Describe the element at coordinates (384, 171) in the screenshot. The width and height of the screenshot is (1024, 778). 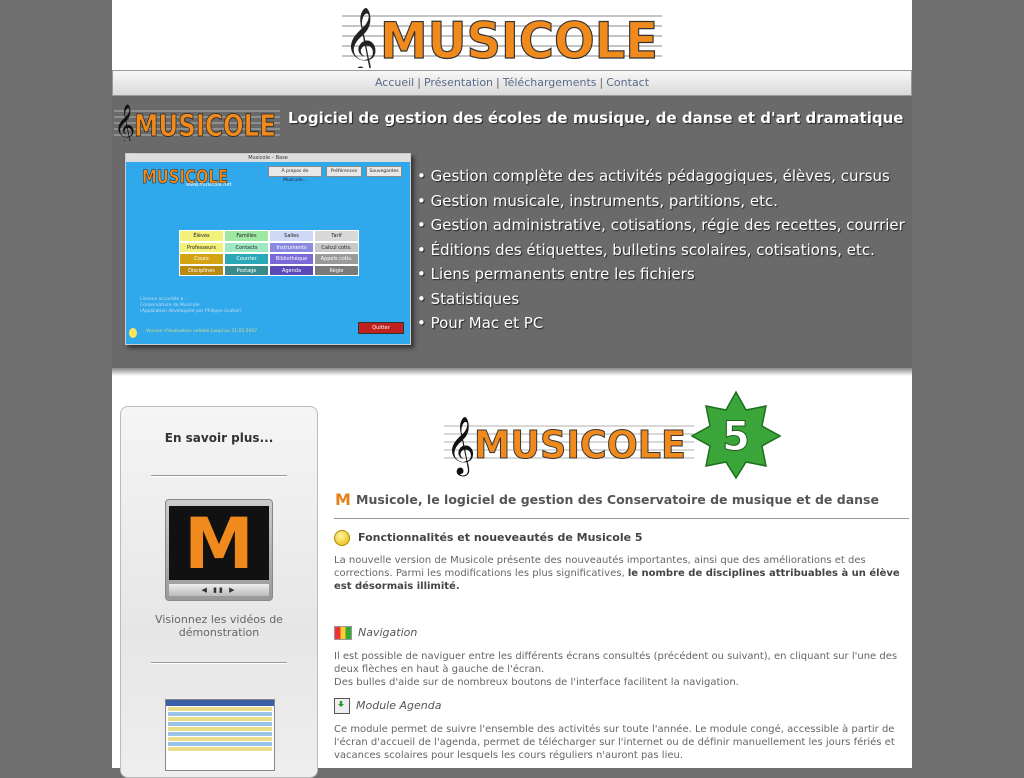
I see `screenshot-backup-button: Sauvegardes` at that location.